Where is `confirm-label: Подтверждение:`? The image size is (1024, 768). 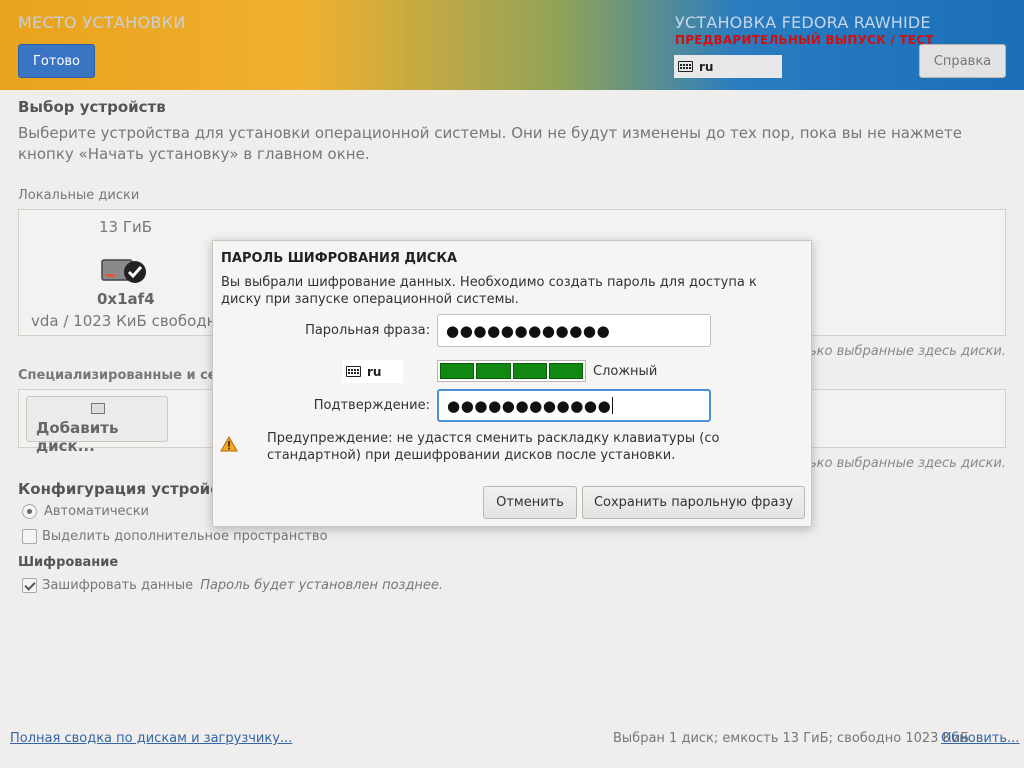 confirm-label: Подтверждение: is located at coordinates (371, 405).